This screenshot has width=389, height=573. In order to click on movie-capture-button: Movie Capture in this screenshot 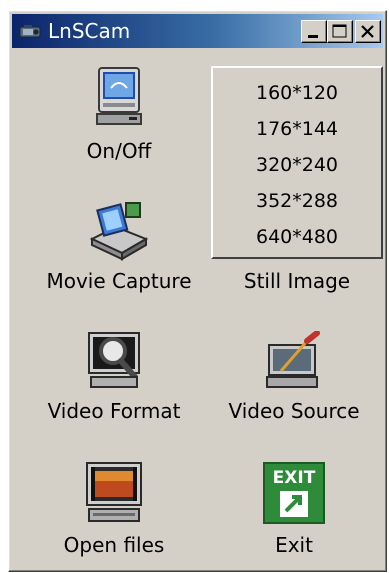, I will do `click(119, 249)`.